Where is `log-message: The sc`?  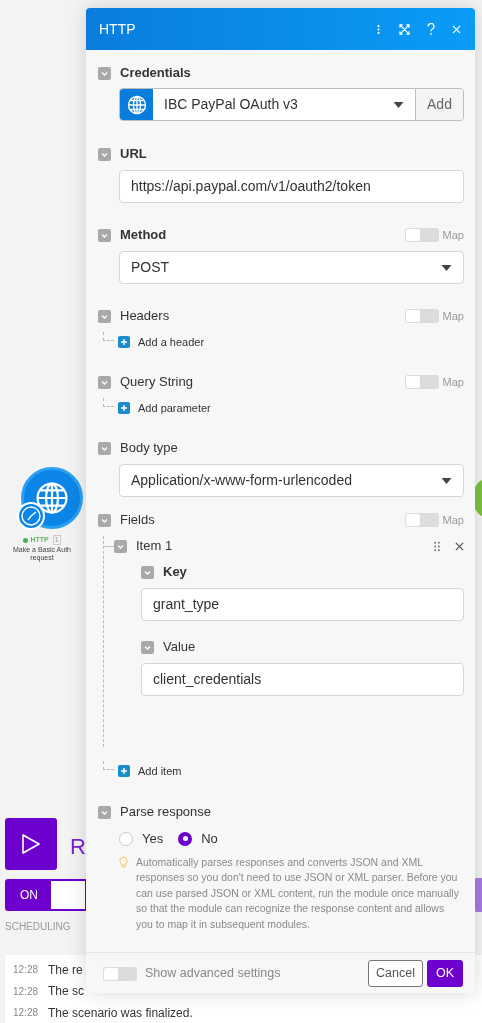
log-message: The sc is located at coordinates (66, 992).